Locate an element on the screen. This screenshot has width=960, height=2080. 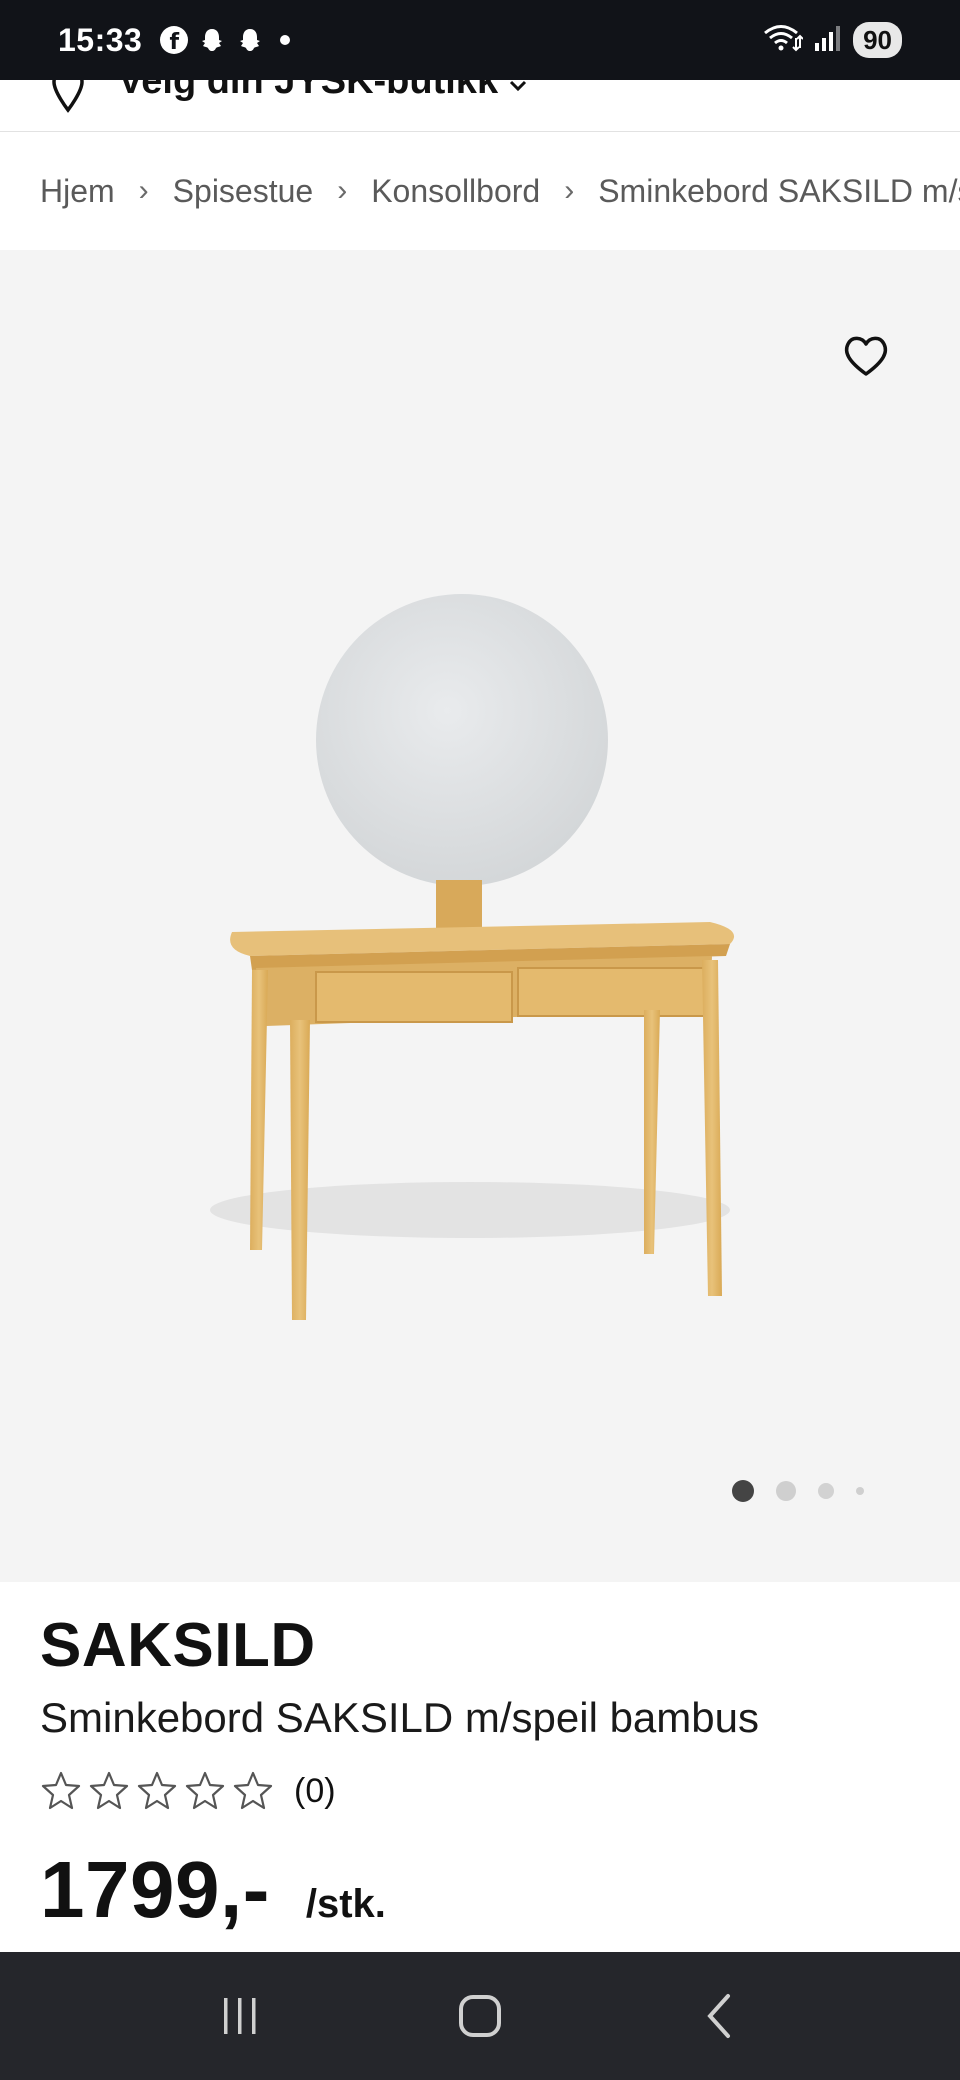
price-row: 1799,- /stk. is located at coordinates (213, 1890).